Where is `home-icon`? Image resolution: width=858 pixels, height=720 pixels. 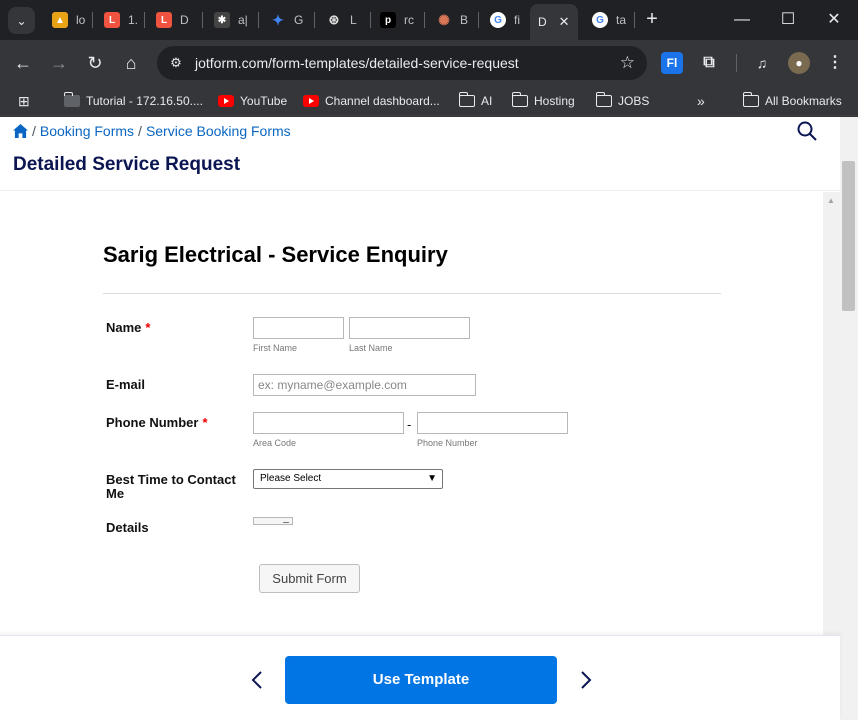 home-icon is located at coordinates (20, 131).